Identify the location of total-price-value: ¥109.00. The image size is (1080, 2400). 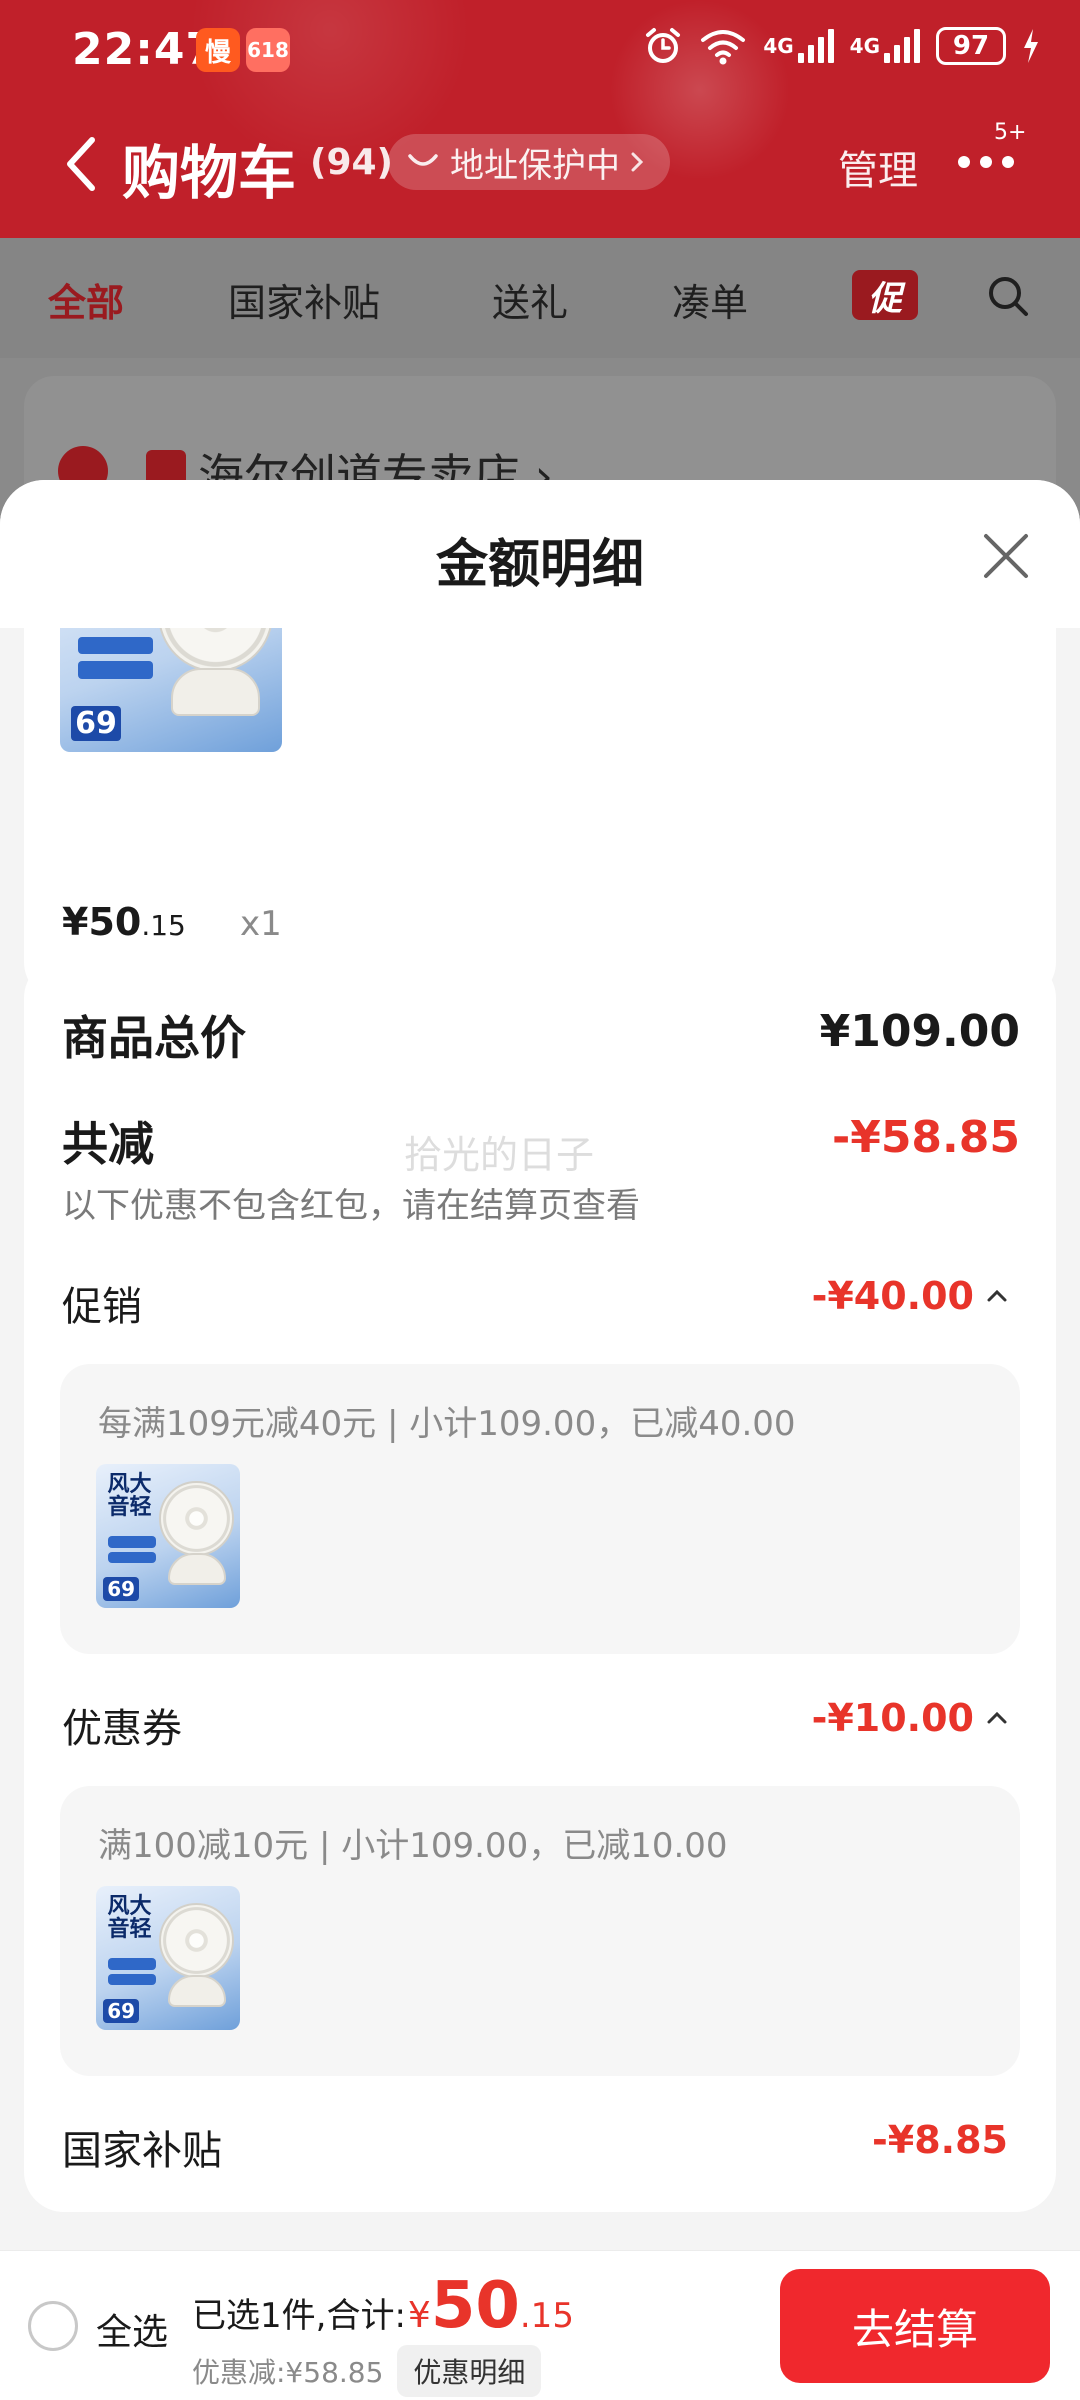
(919, 1031).